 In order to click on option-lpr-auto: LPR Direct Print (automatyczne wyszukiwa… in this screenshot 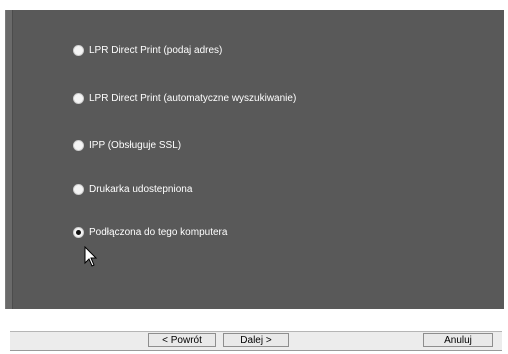, I will do `click(184, 98)`.